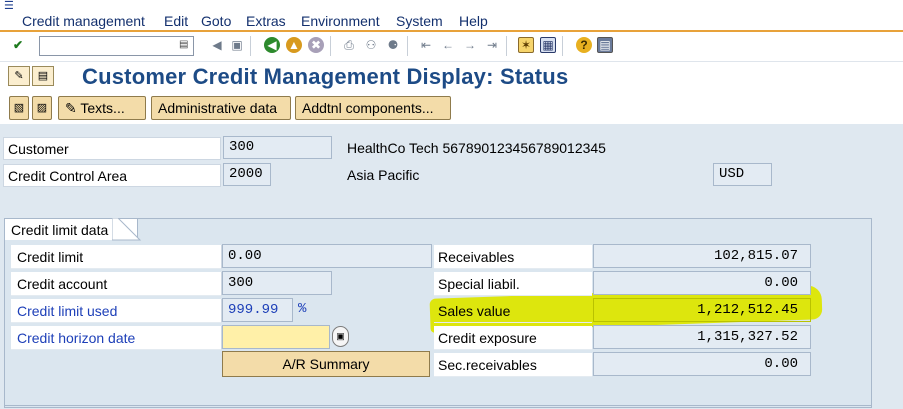  I want to click on credit-limit-field: 0.00, so click(327, 256).